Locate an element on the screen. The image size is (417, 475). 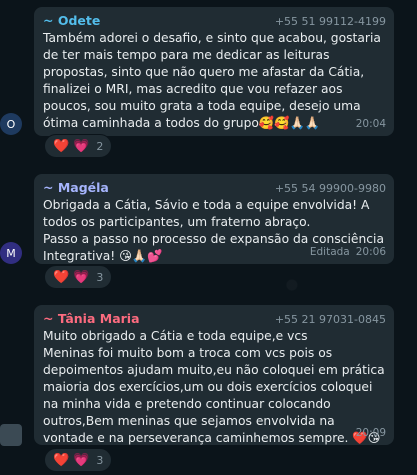
sender-phone: +55 21 97031-0845 is located at coordinates (330, 319).